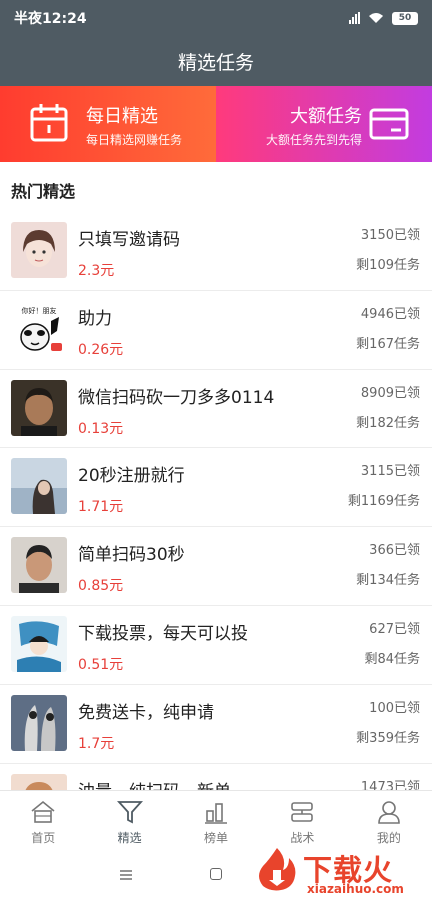 The image size is (432, 900). Describe the element at coordinates (126, 875) in the screenshot. I see `menu-icon` at that location.